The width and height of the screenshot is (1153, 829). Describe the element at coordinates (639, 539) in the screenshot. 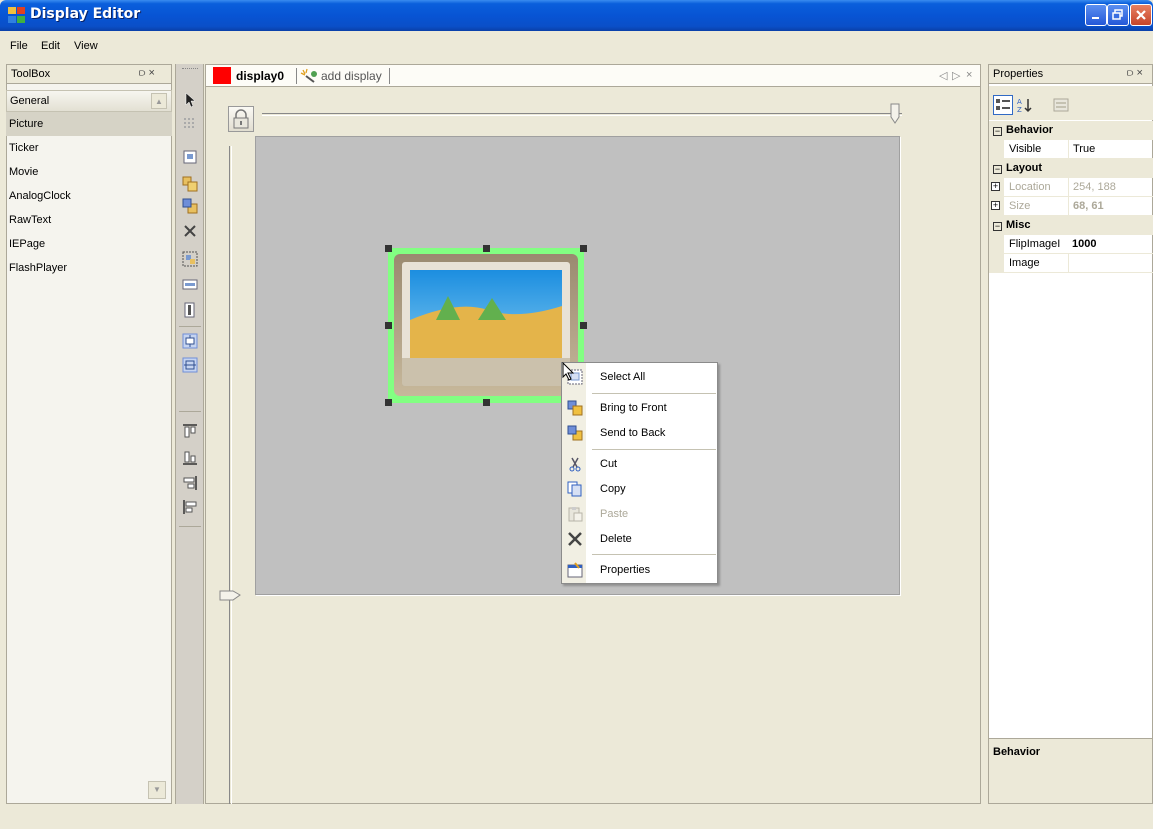

I see `menu-item-delete: Delete` at that location.